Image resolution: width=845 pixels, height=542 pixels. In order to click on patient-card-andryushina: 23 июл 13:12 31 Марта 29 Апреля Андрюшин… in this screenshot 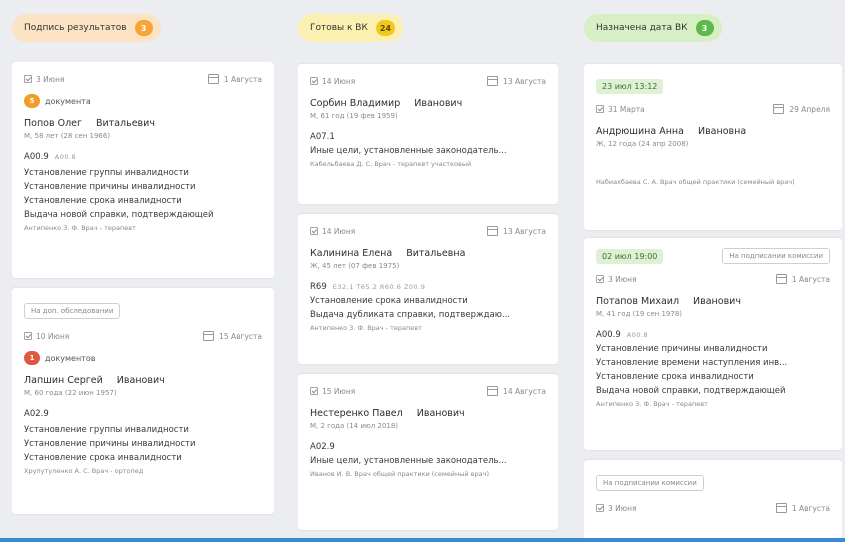, I will do `click(713, 147)`.